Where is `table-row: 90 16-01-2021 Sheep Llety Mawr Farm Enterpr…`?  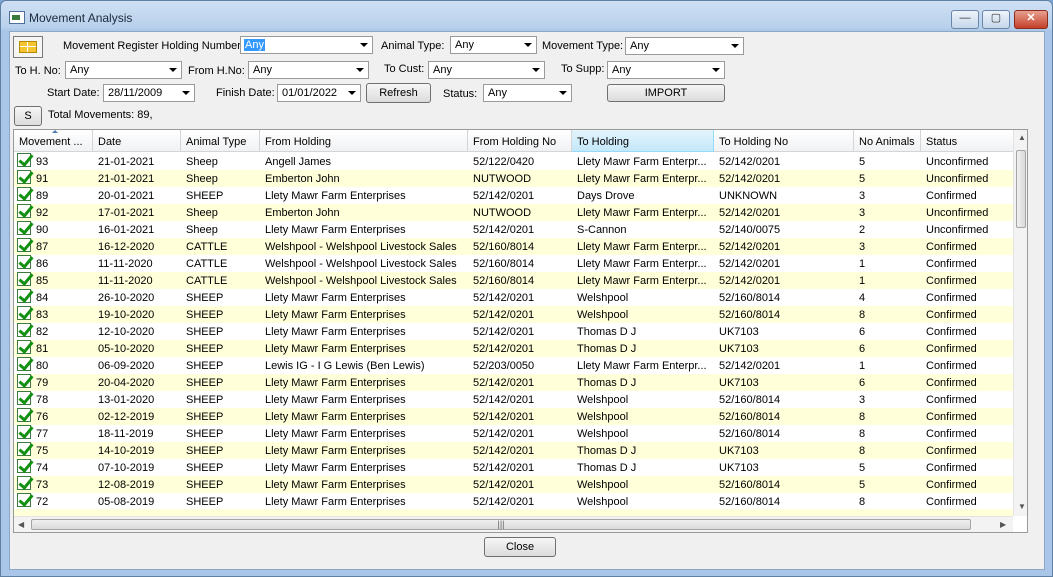
table-row: 90 16-01-2021 Sheep Llety Mawr Farm Enterpr… is located at coordinates (514, 229).